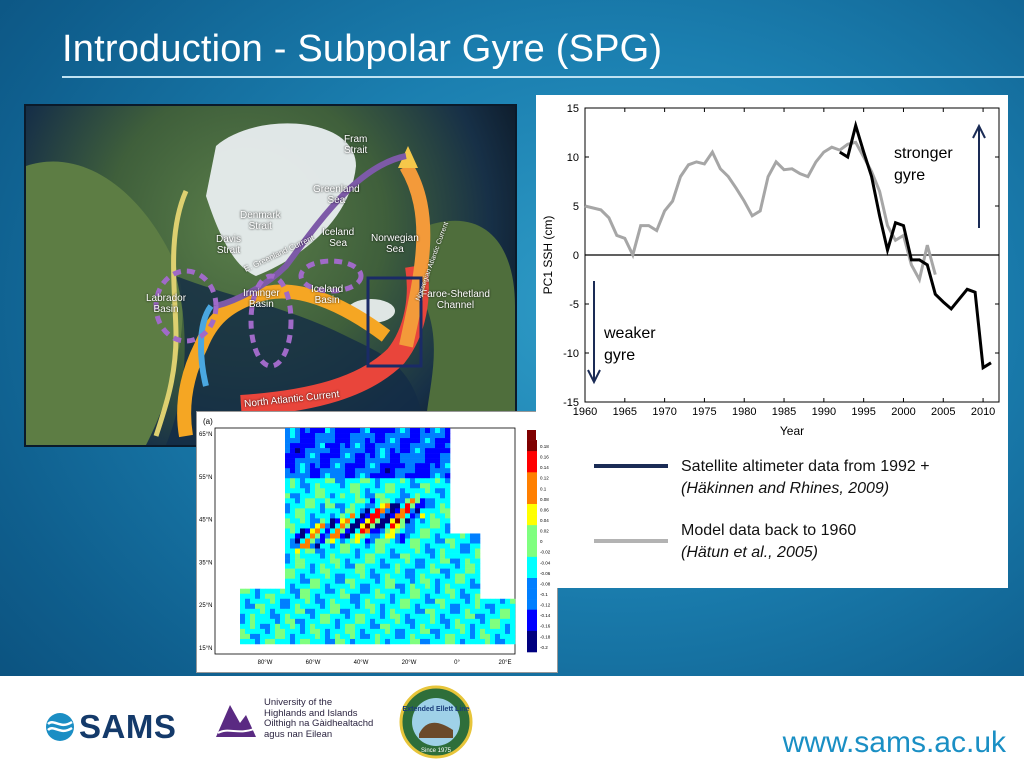  Describe the element at coordinates (409, 663) in the screenshot. I see `heatmap-lon-label: 20°W` at that location.